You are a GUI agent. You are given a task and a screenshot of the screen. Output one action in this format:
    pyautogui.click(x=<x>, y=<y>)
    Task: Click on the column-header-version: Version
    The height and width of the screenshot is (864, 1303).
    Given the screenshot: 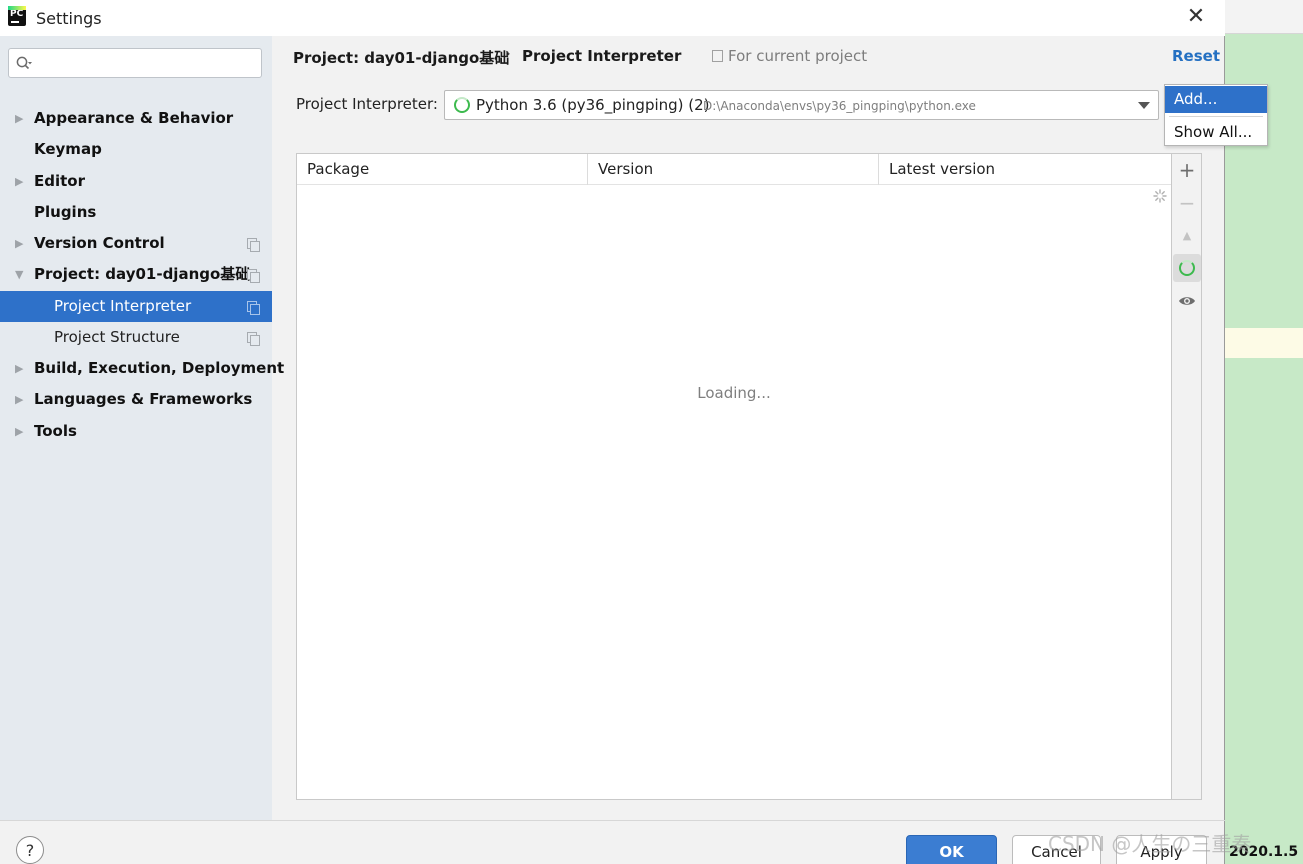 What is the action you would take?
    pyautogui.click(x=732, y=169)
    